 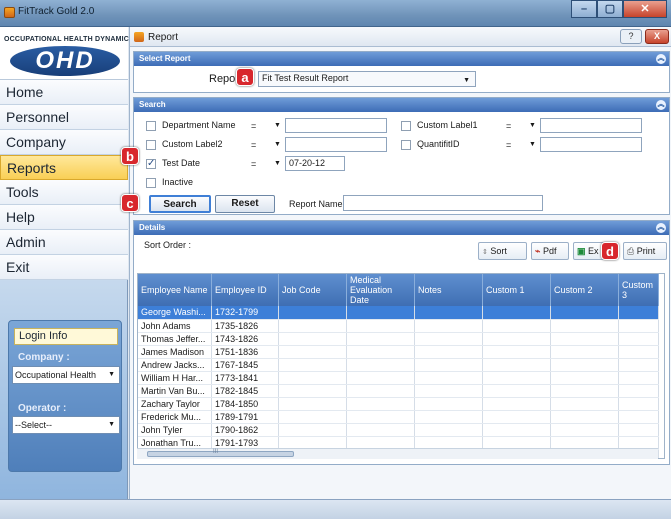 What do you see at coordinates (399, 404) in the screenshot?
I see `table-row: Zachary Taylor 1784-1850` at bounding box center [399, 404].